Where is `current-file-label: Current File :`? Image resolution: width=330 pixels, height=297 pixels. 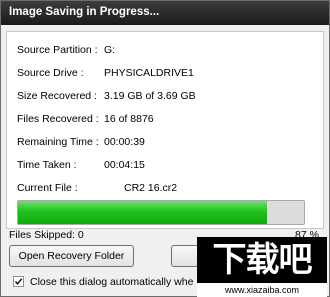 current-file-label: Current File : is located at coordinates (47, 188).